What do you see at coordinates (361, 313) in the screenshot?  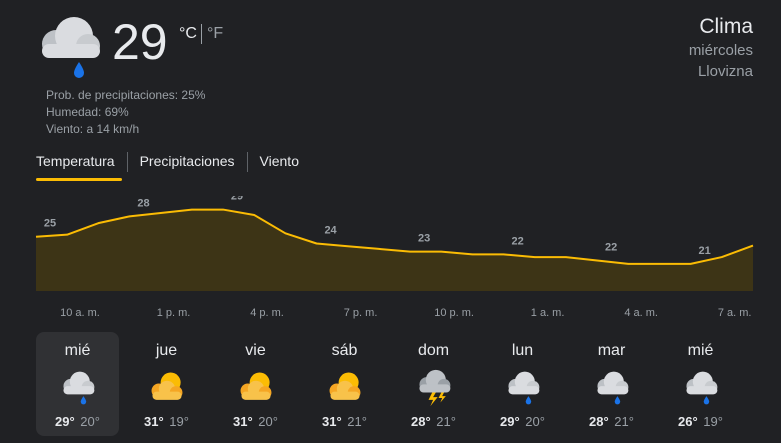 I see `time-tick-label: 7 p. m.` at bounding box center [361, 313].